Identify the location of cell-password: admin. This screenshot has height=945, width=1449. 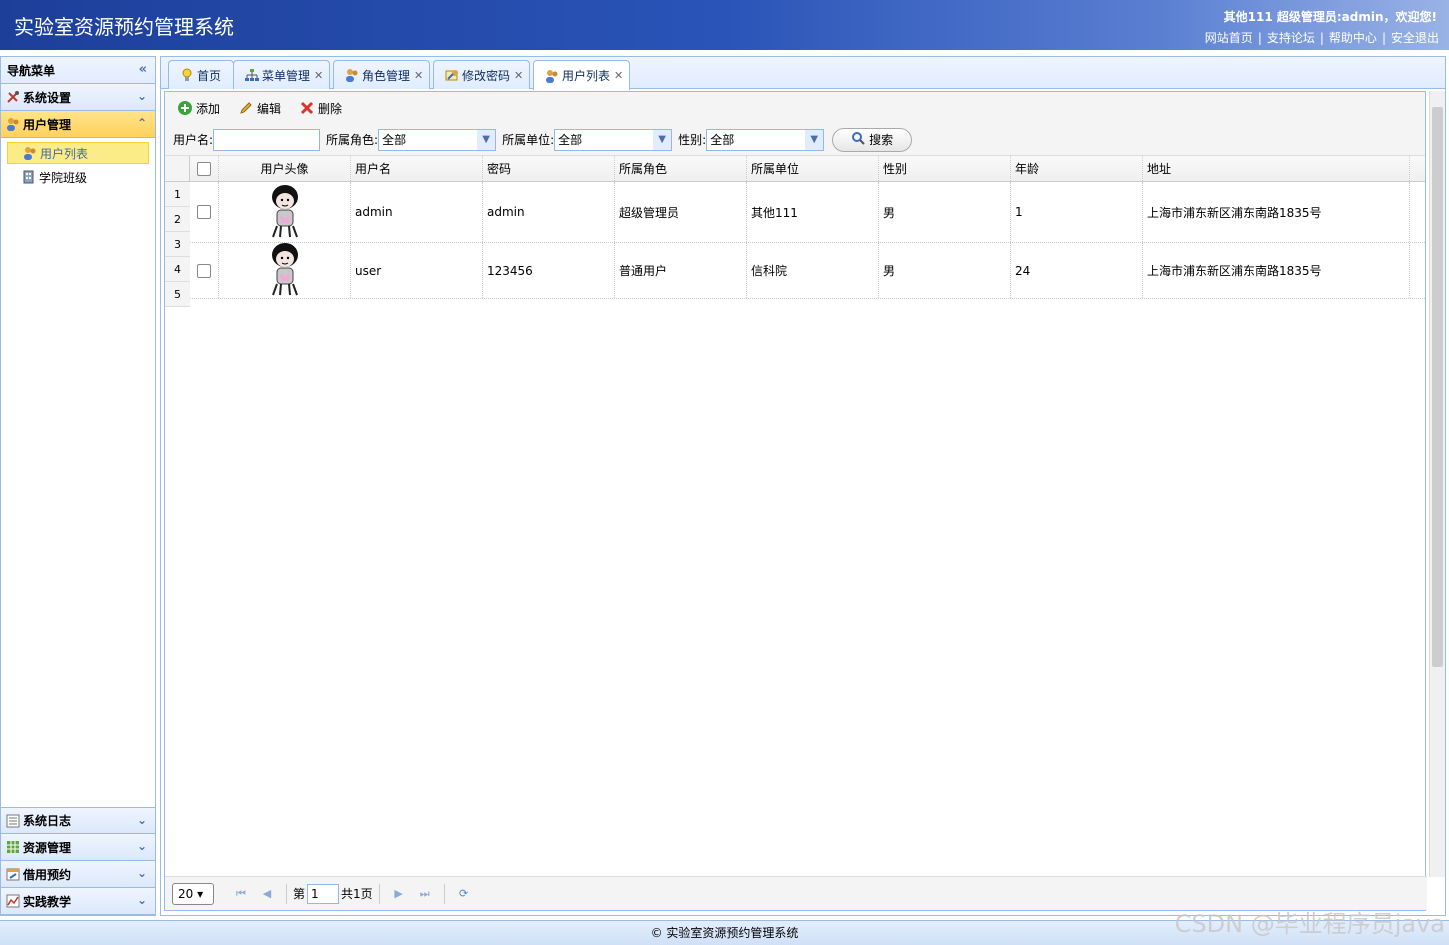
(549, 212).